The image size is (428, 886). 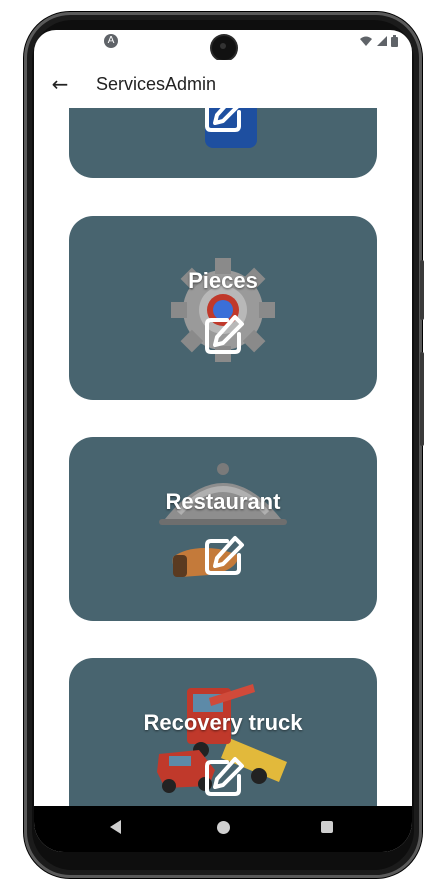 What do you see at coordinates (223, 520) in the screenshot?
I see `cloche-icon` at bounding box center [223, 520].